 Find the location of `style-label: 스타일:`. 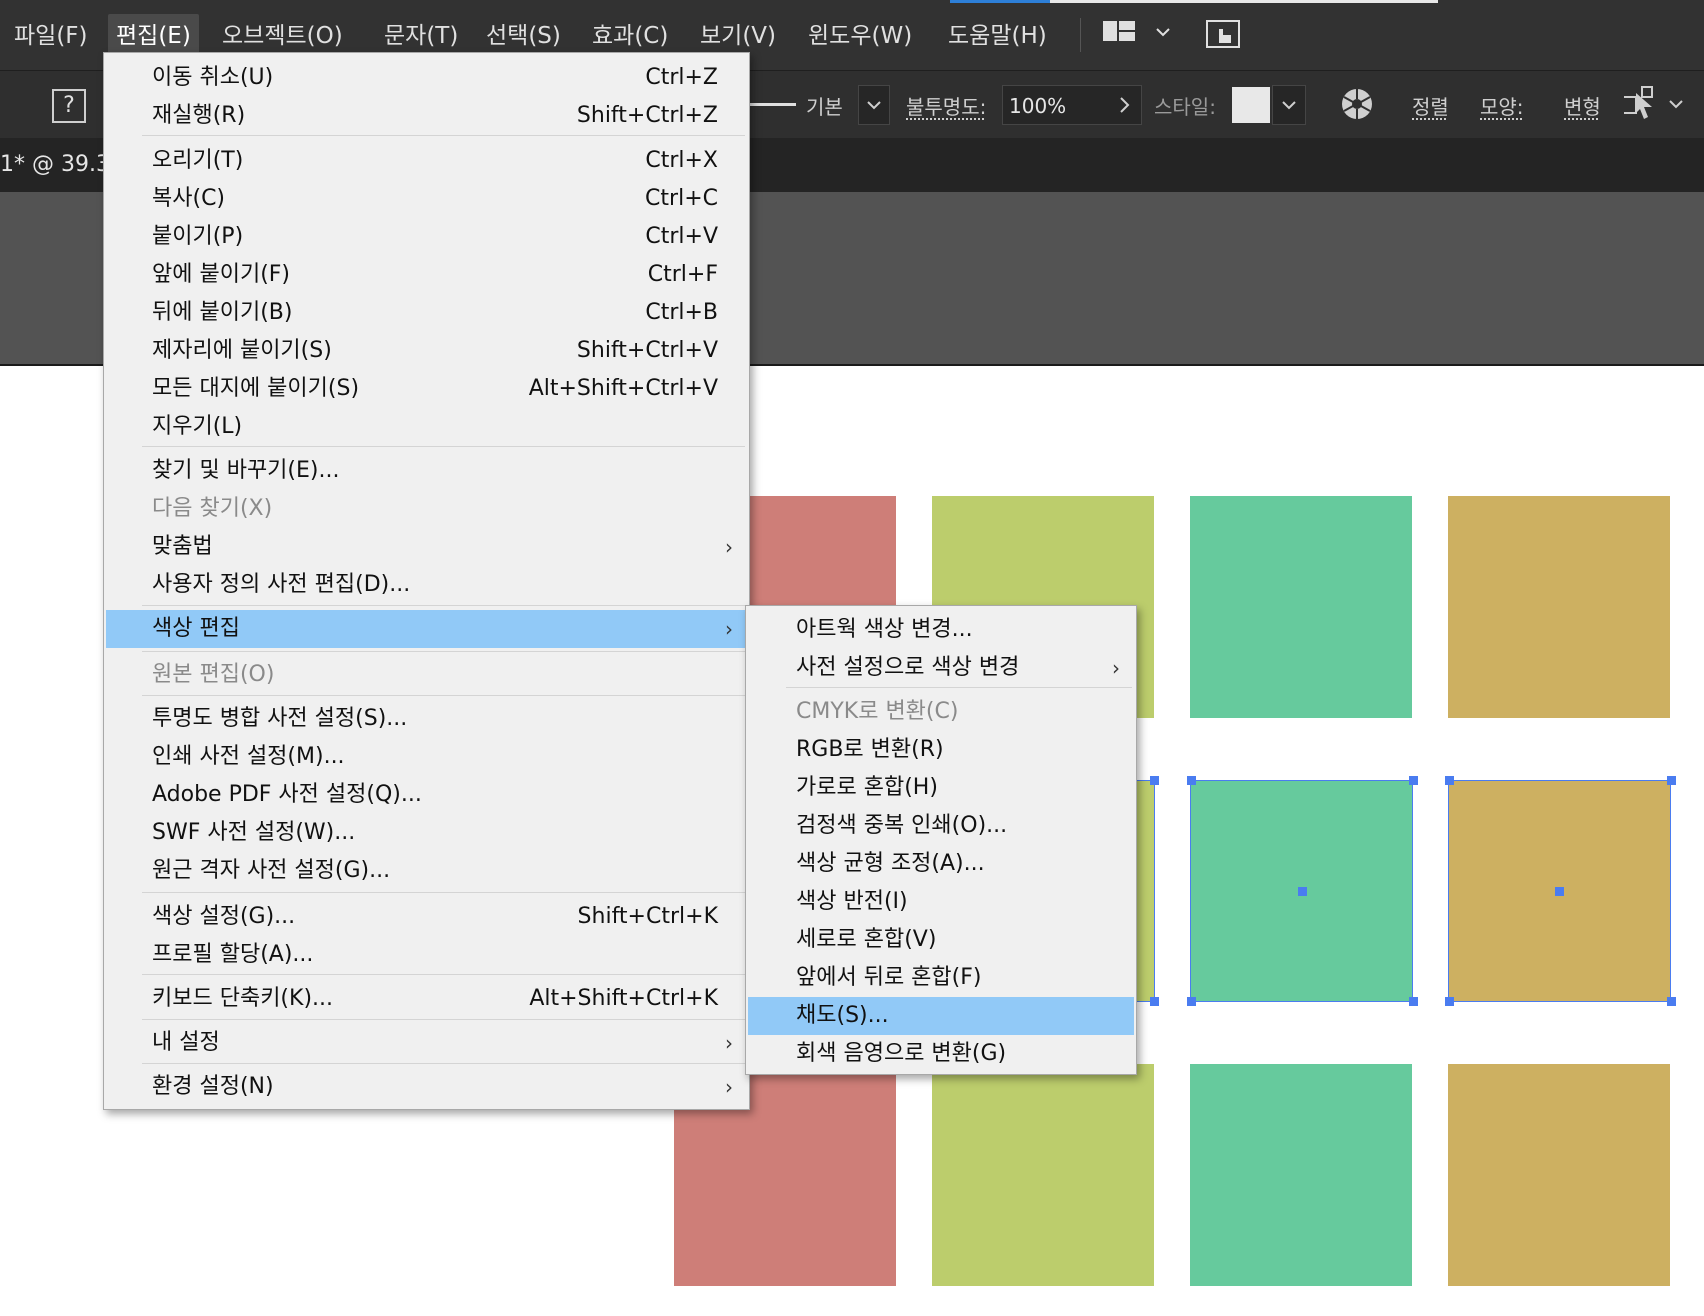

style-label: 스타일: is located at coordinates (1185, 107).